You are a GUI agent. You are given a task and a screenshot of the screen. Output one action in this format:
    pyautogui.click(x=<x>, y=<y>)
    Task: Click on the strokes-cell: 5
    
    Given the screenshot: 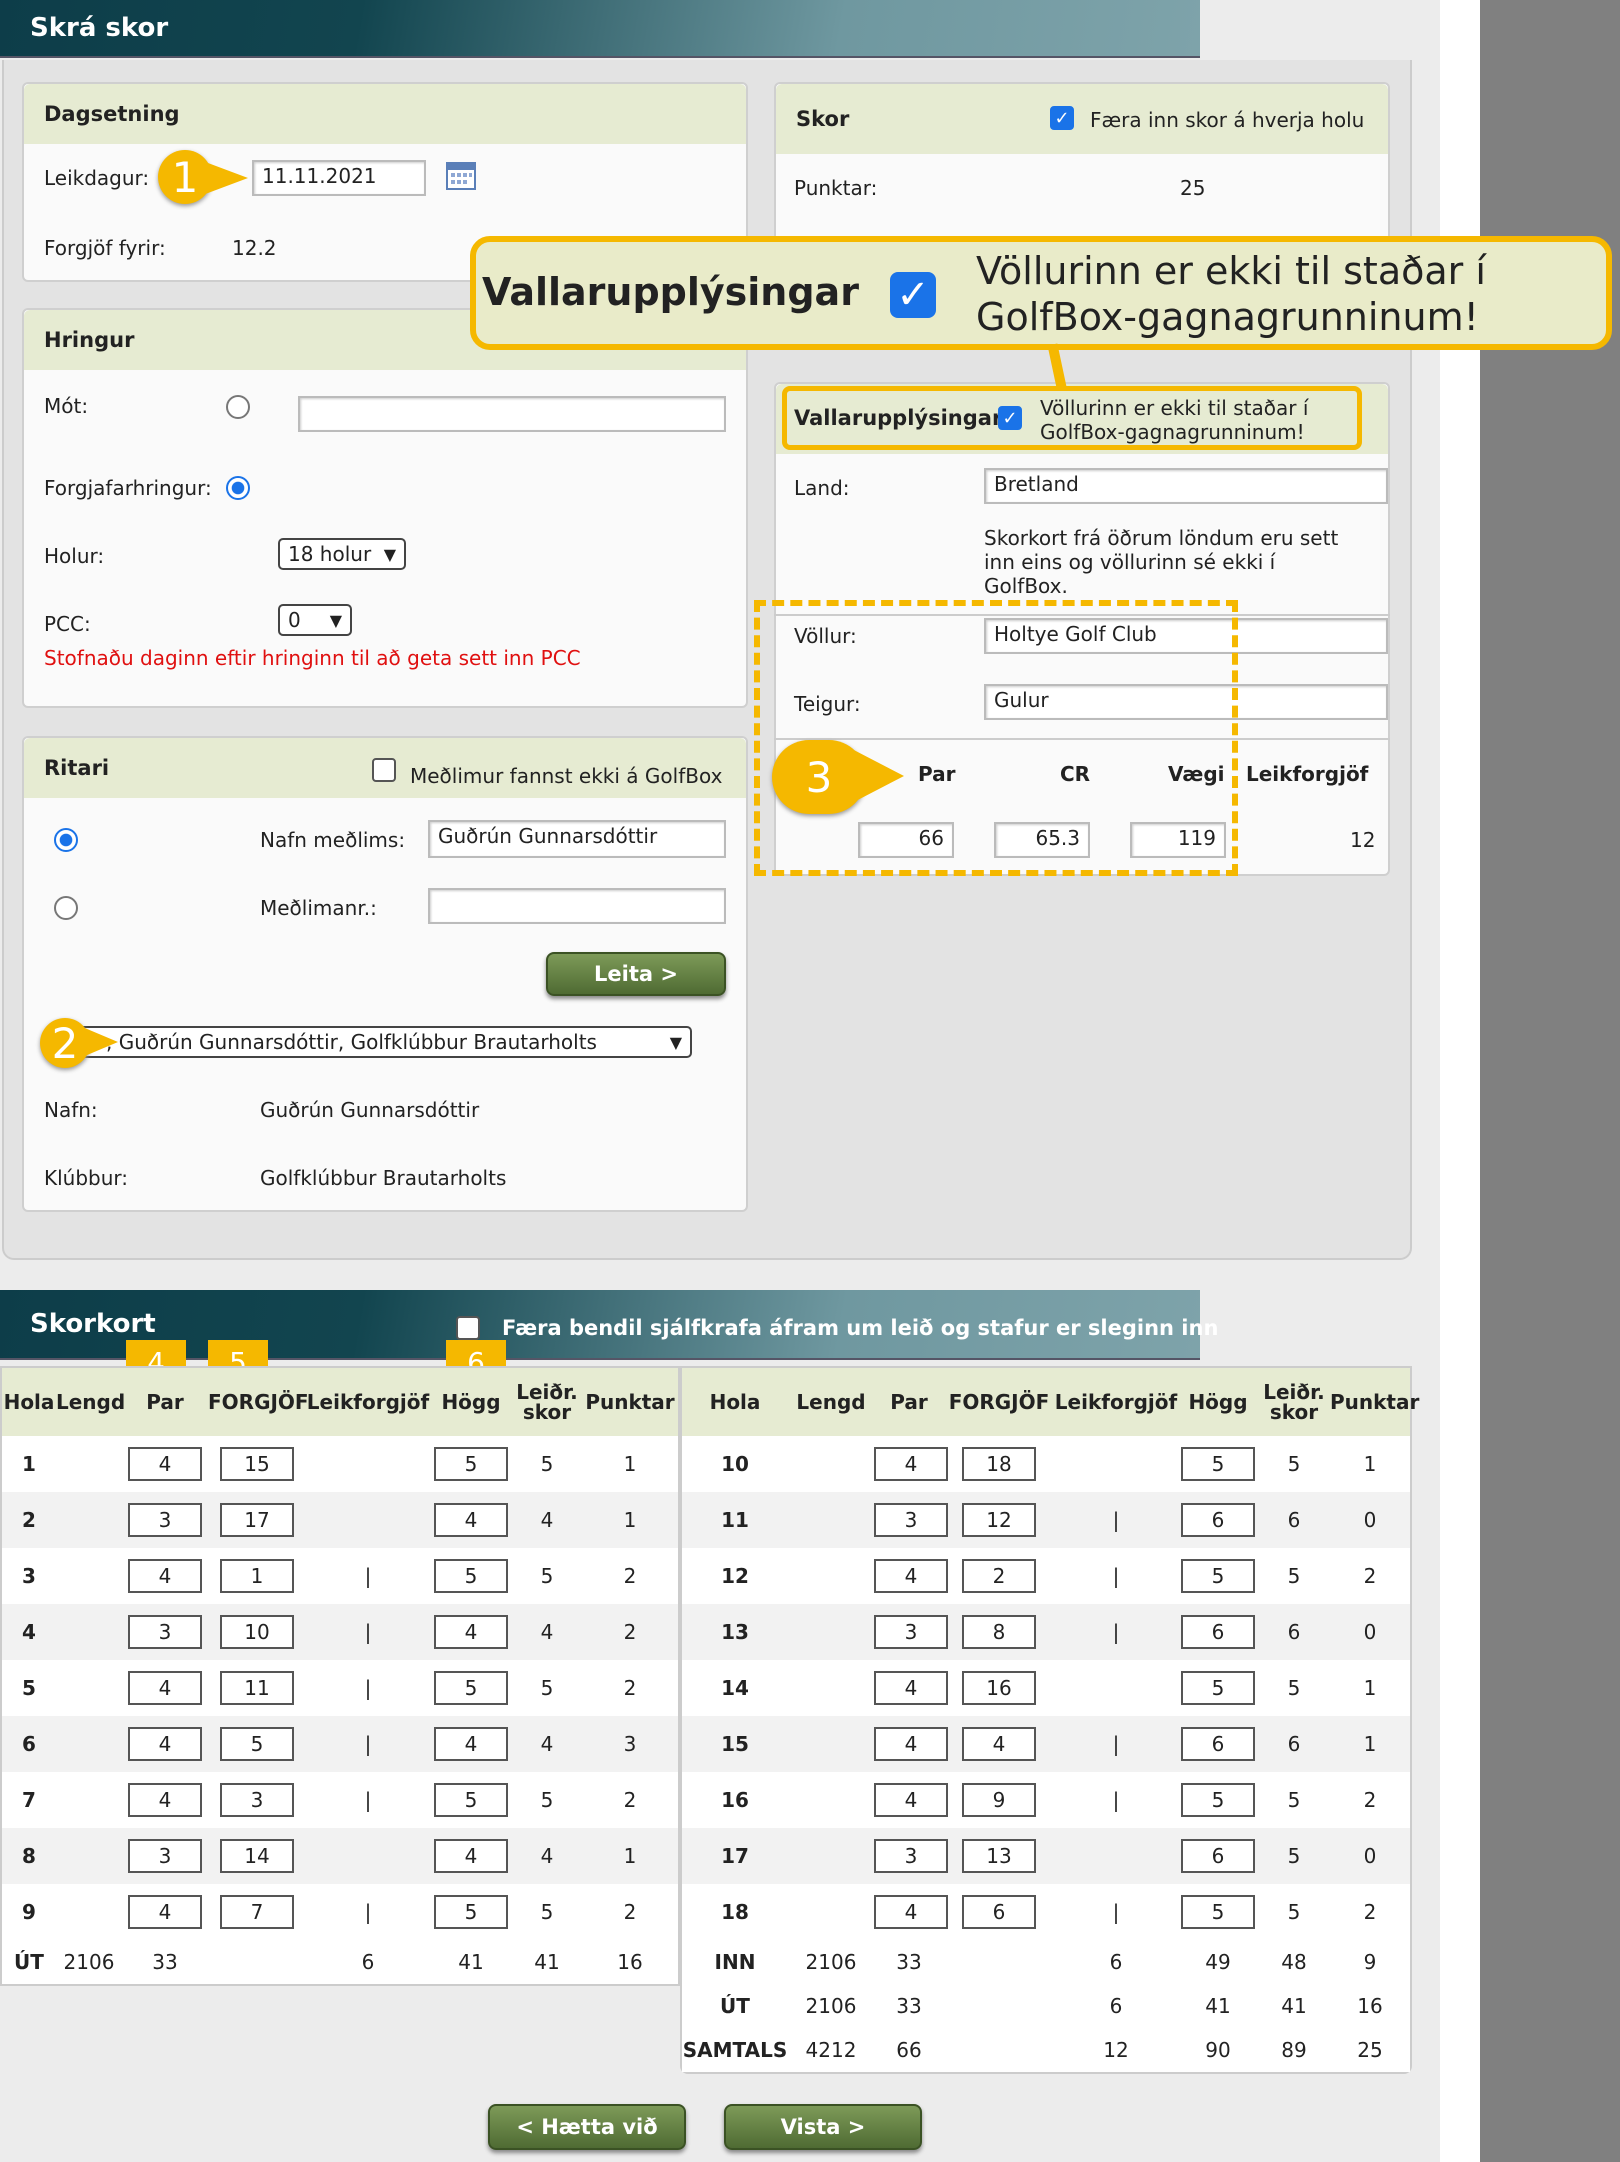 What is the action you would take?
    pyautogui.click(x=1218, y=1912)
    